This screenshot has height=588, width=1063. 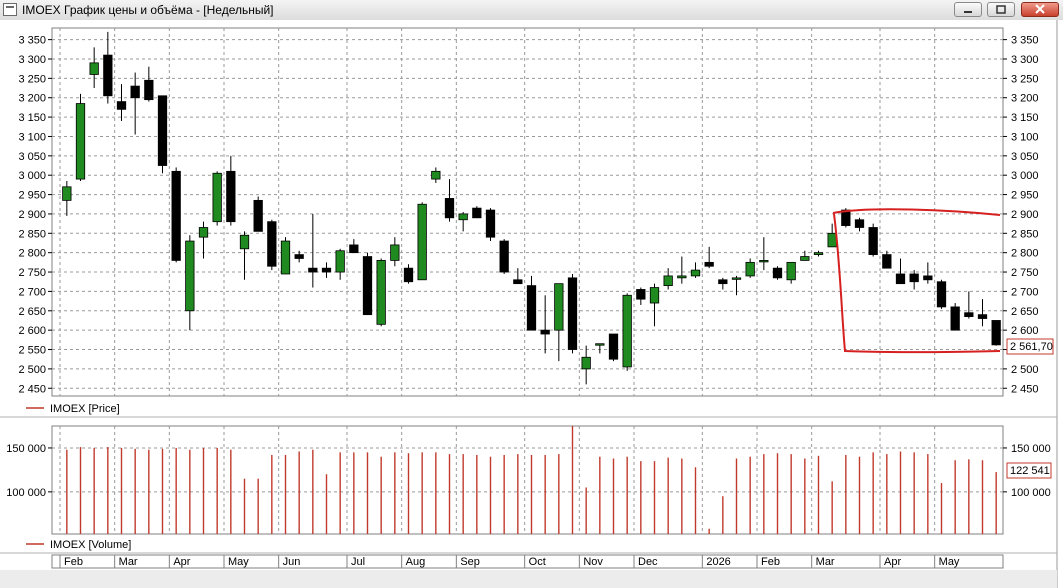 What do you see at coordinates (1025, 137) in the screenshot?
I see `price-tick-label-right: 3 100` at bounding box center [1025, 137].